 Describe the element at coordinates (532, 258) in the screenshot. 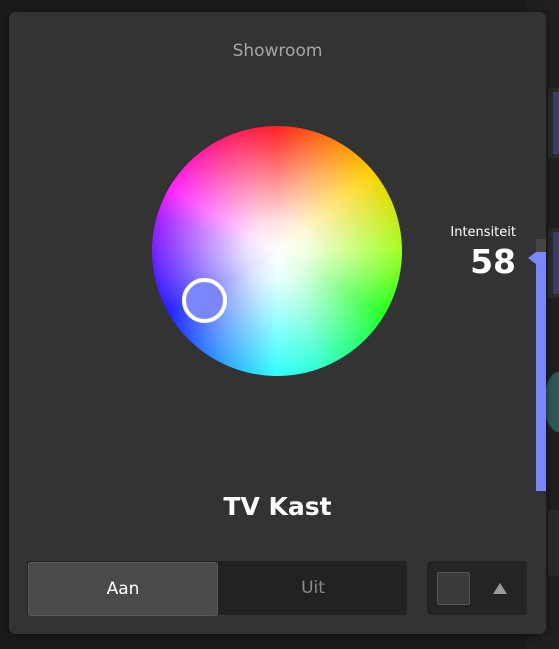

I see `intensity-slider-handle` at that location.